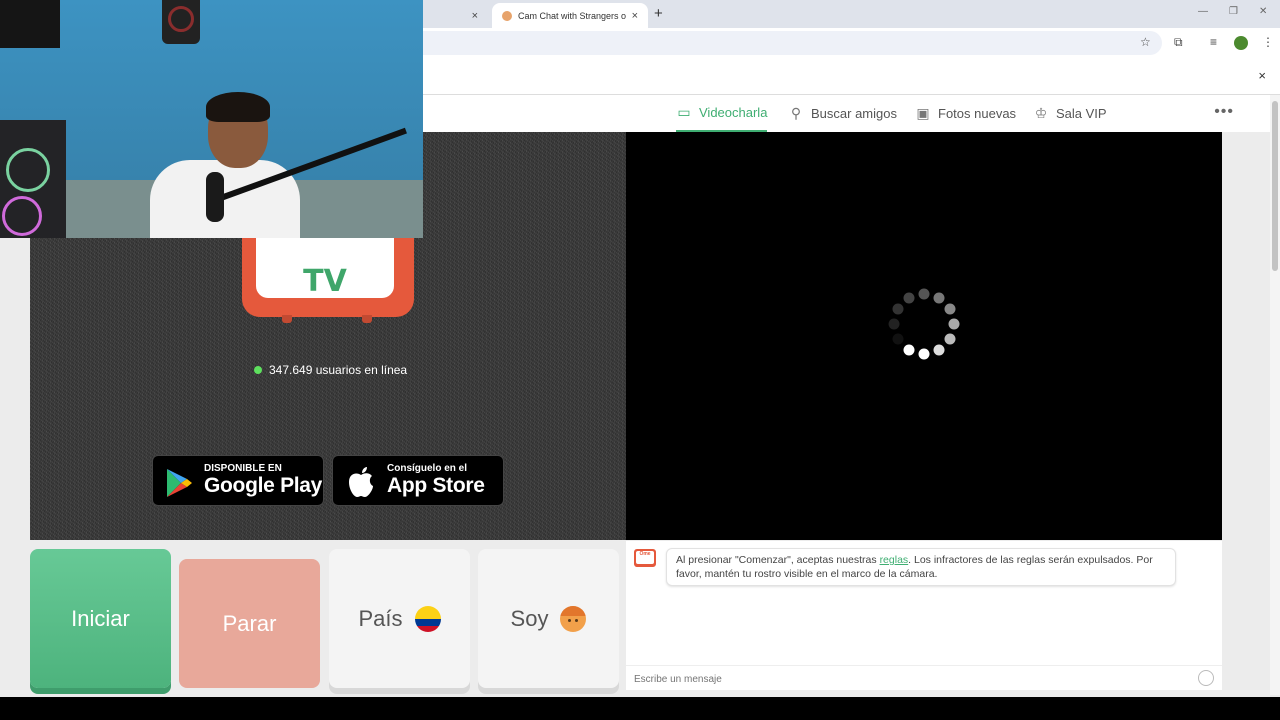  Describe the element at coordinates (771, 43) in the screenshot. I see `address-bar` at that location.